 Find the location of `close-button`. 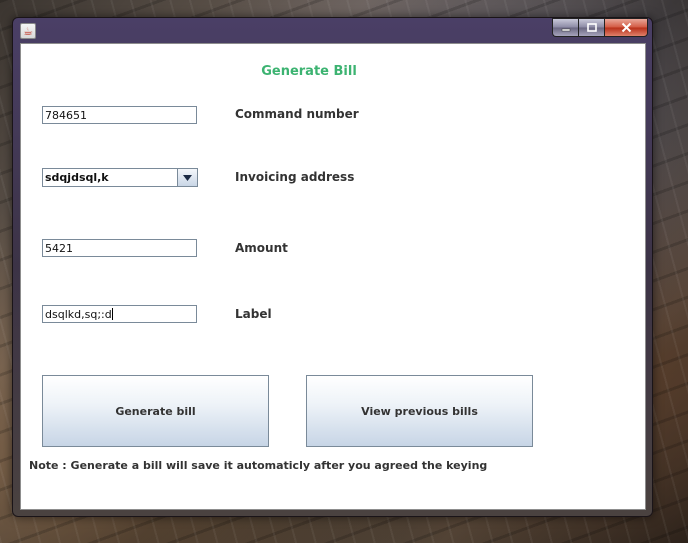

close-button is located at coordinates (626, 27).